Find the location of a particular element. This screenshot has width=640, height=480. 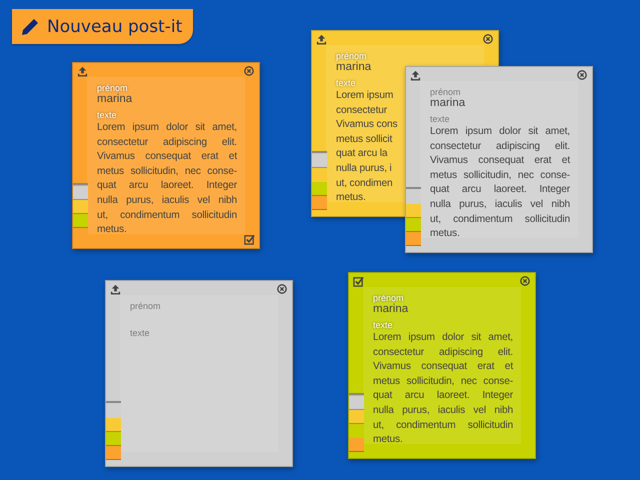

pencil-icon is located at coordinates (30, 26).